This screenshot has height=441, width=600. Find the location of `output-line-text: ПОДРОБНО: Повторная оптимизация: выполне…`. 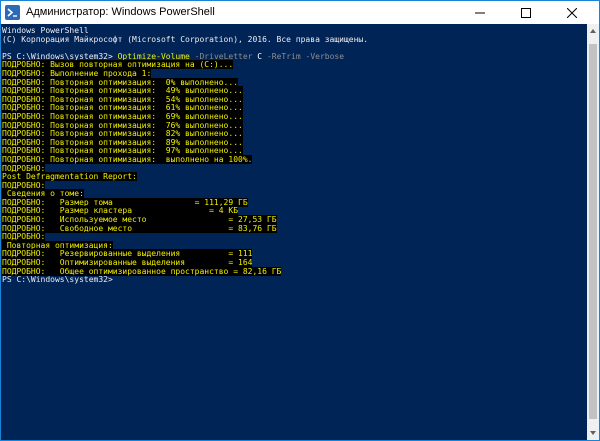

output-line-text: ПОДРОБНО: Повторная оптимизация: выполне… is located at coordinates (127, 159).